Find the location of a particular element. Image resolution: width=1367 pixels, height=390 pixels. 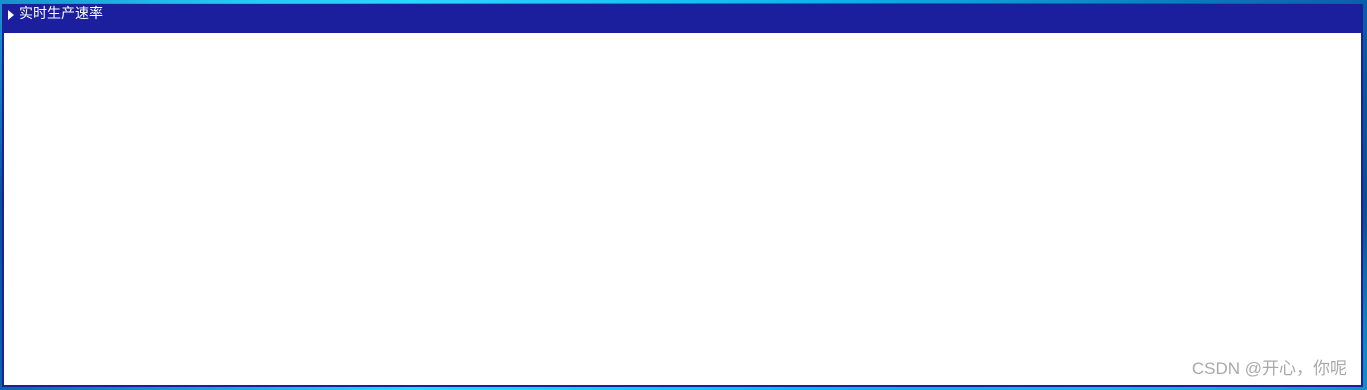

watermark: CSDN @开心，你呢 is located at coordinates (1269, 368).